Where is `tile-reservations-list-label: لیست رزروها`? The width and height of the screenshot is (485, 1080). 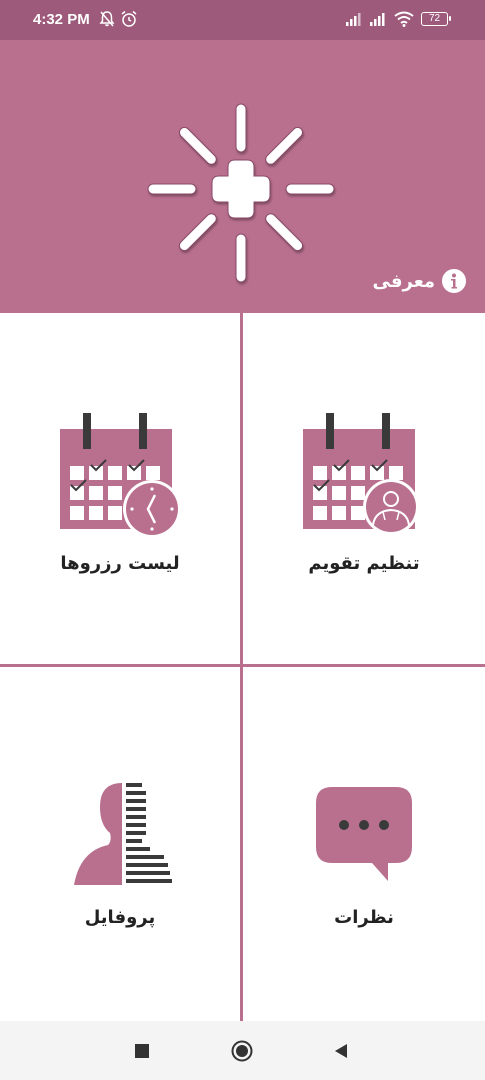
tile-reservations-list-label: لیست رزروها is located at coordinates (120, 563).